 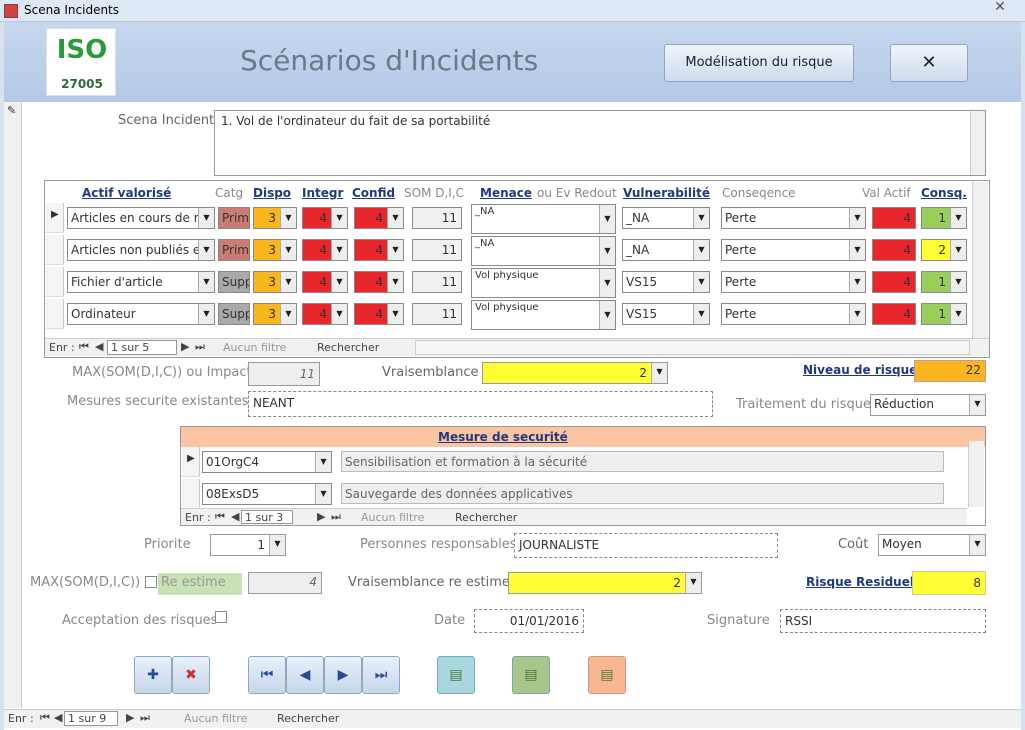 I want to click on impact-field: 11, so click(x=284, y=374).